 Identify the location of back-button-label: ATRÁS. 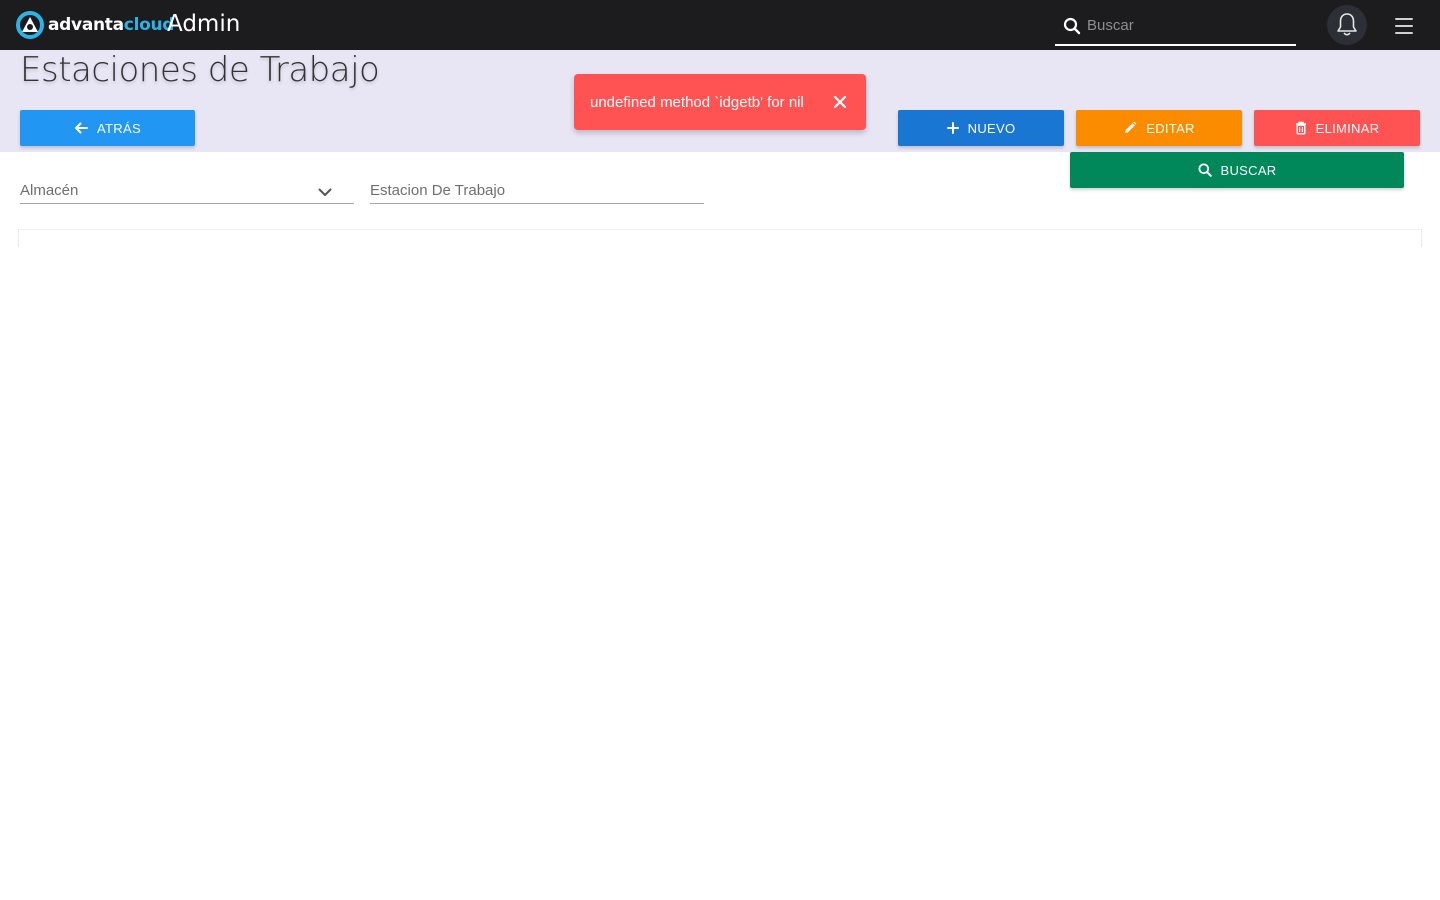
(119, 128).